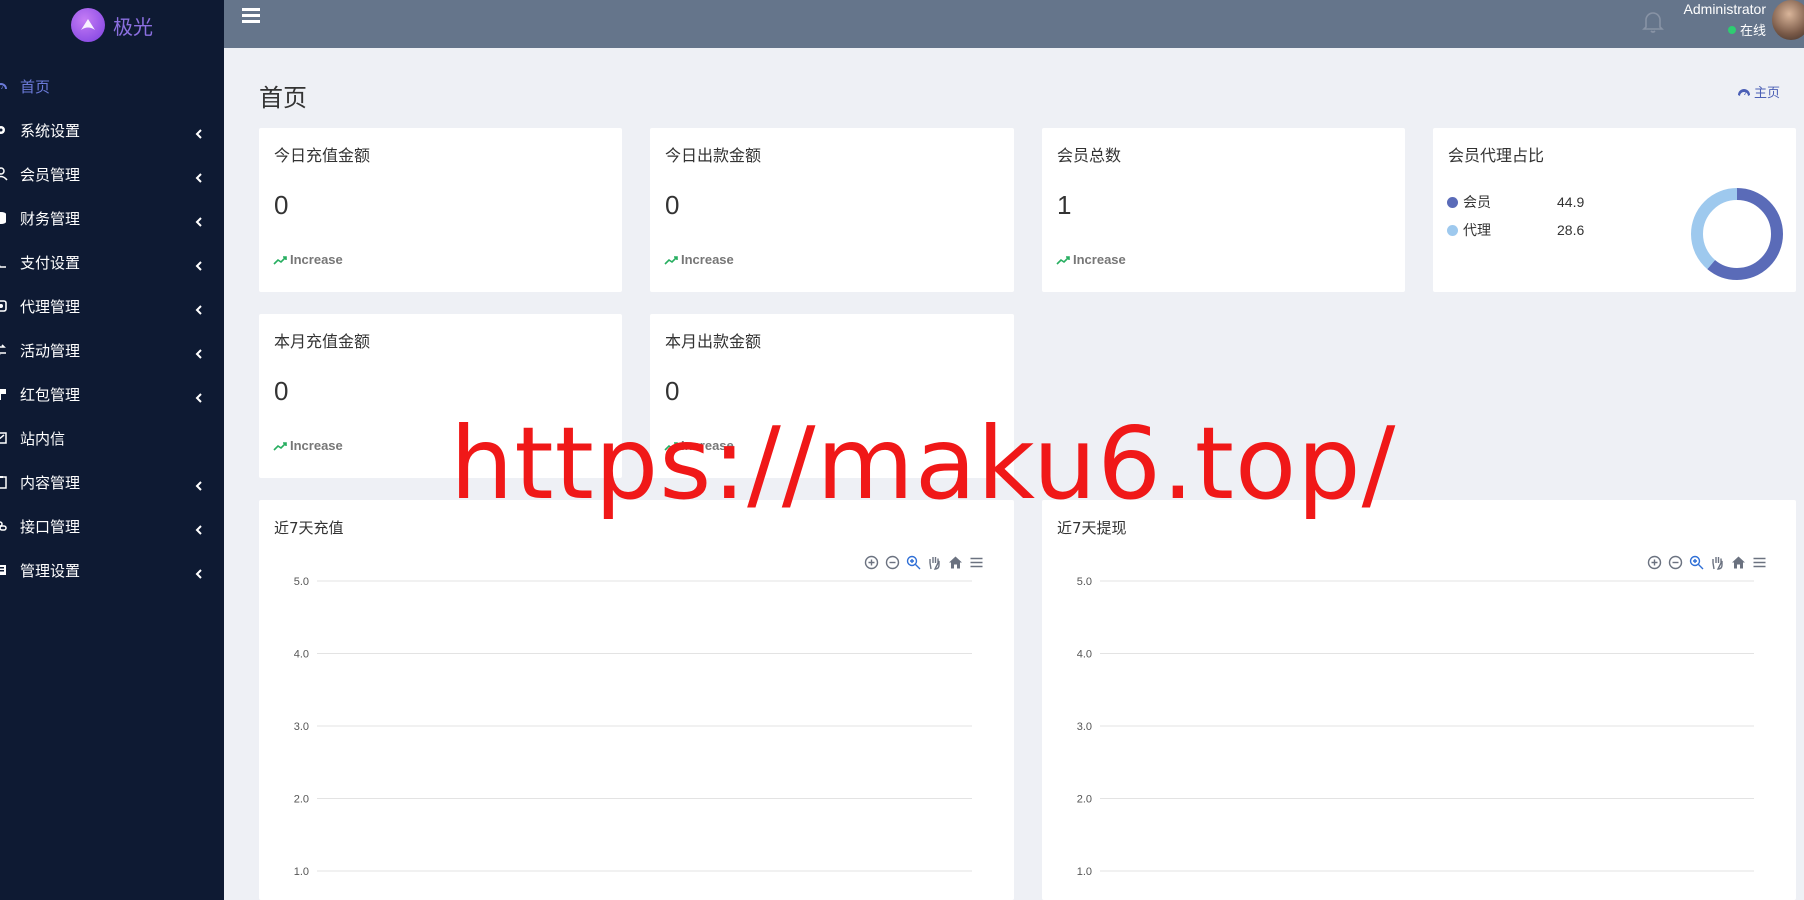  Describe the element at coordinates (4, 482) in the screenshot. I see `clipboard-icon` at that location.